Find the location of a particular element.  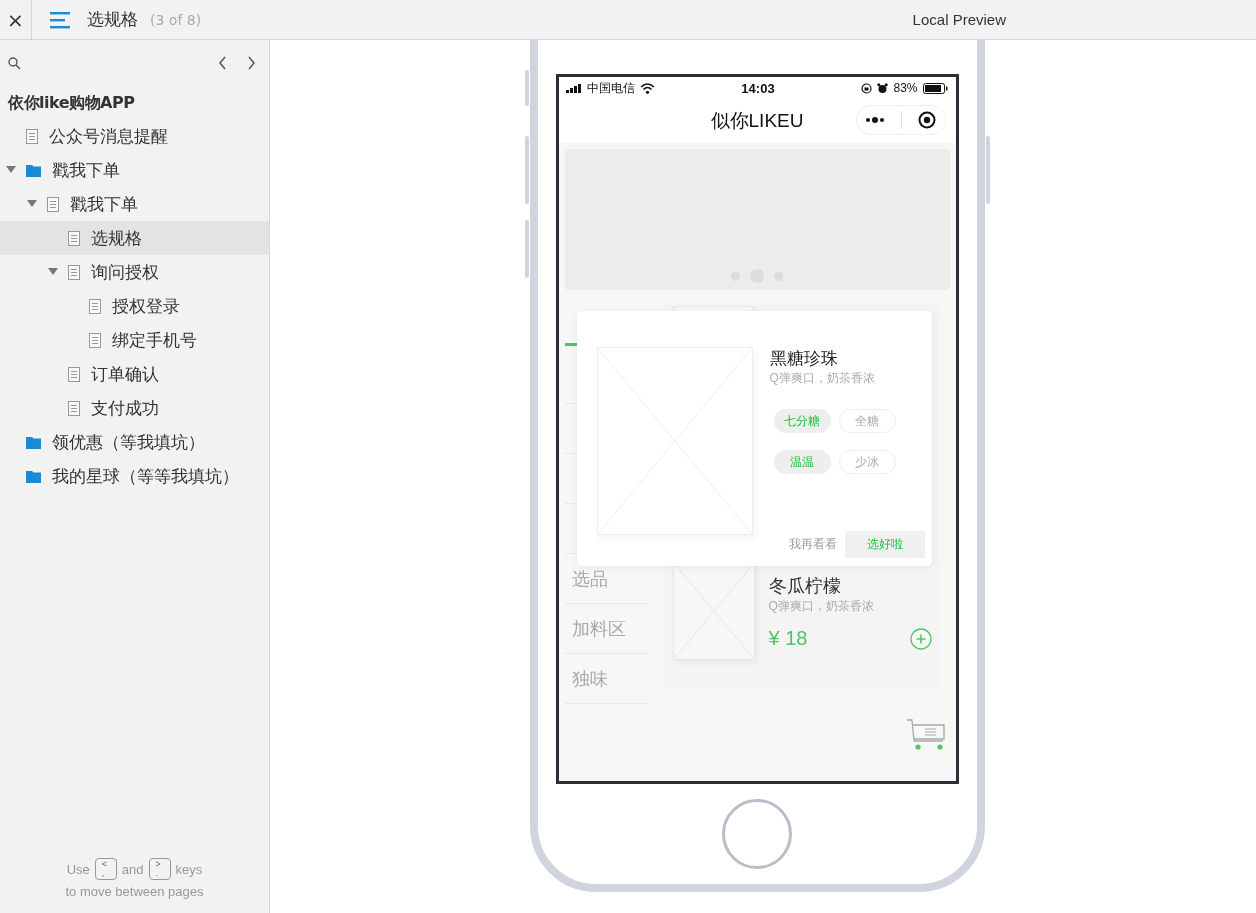

battery-icon is located at coordinates (935, 88).